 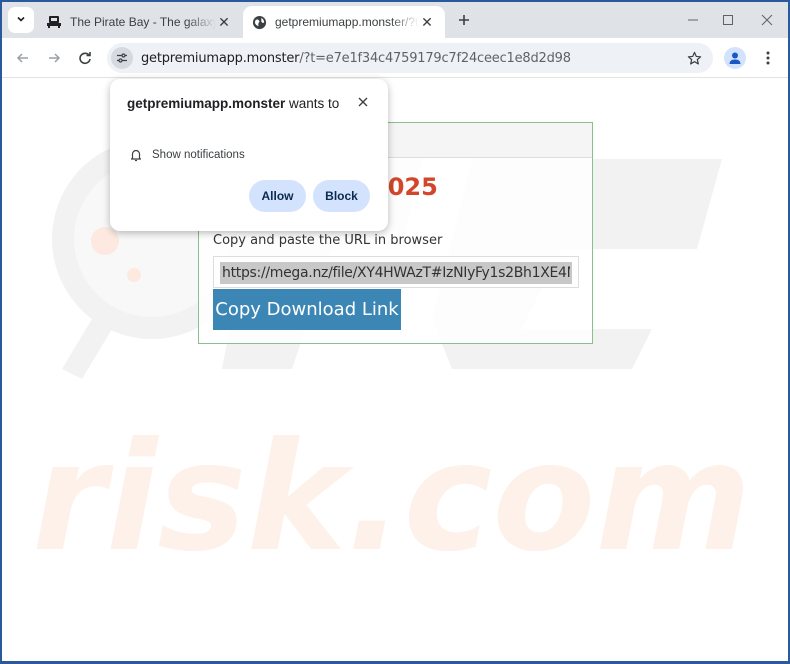 What do you see at coordinates (206, 103) in the screenshot?
I see `popup-site: getpremiumapp.monster` at bounding box center [206, 103].